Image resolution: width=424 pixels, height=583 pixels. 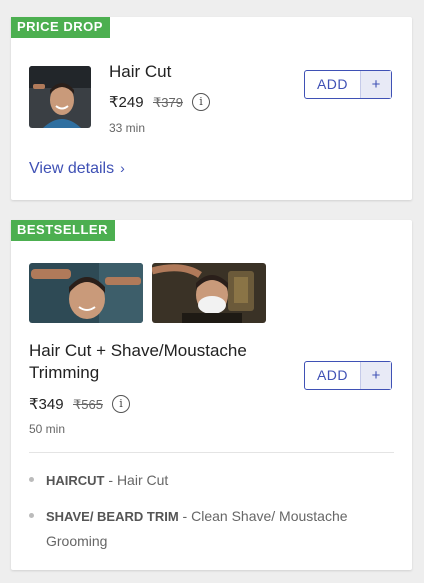 What do you see at coordinates (168, 102) in the screenshot?
I see `service-original-price: ₹379` at bounding box center [168, 102].